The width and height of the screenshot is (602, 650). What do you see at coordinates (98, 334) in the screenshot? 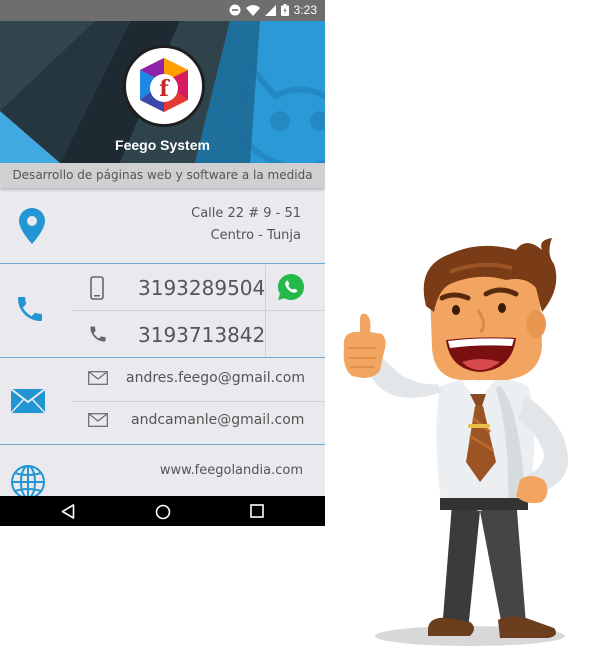
I see `landline-phone-icon` at bounding box center [98, 334].